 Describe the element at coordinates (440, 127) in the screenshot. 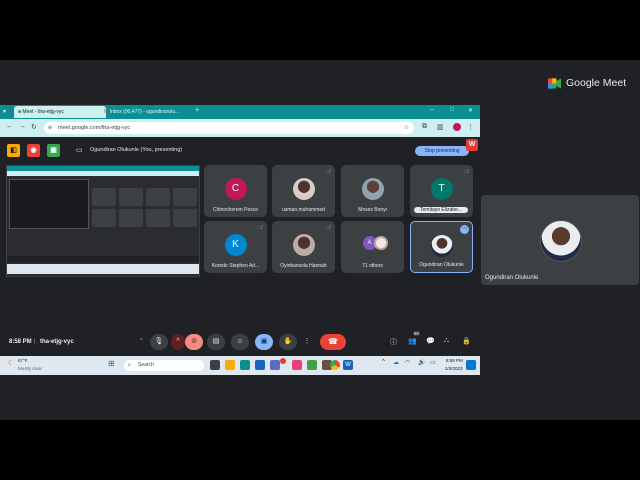

I see `sidepanel-icon: ▥` at that location.